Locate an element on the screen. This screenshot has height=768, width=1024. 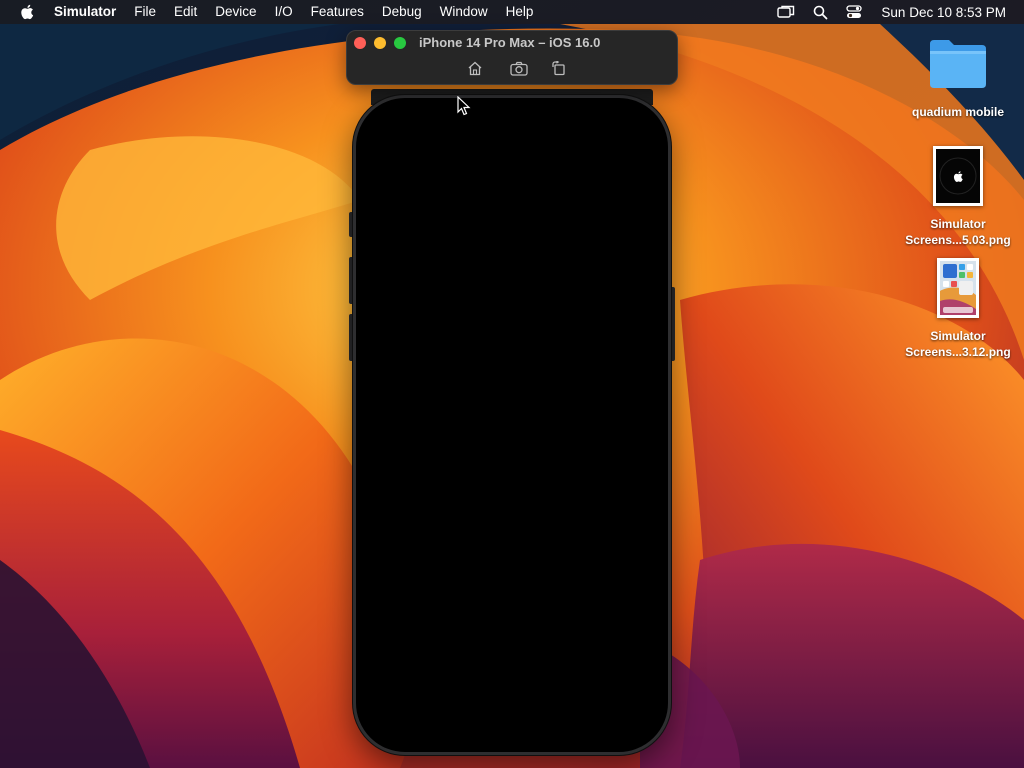
rotate-icon is located at coordinates (559, 68).